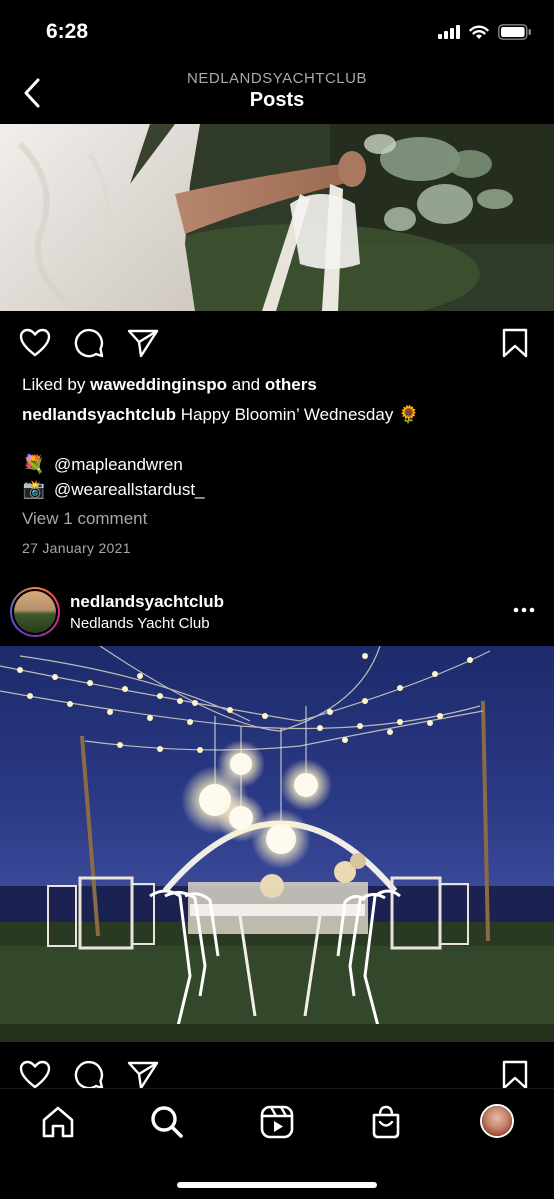  Describe the element at coordinates (277, 78) in the screenshot. I see `header-account-name: NEDLANDSYACHTCLUB` at that location.